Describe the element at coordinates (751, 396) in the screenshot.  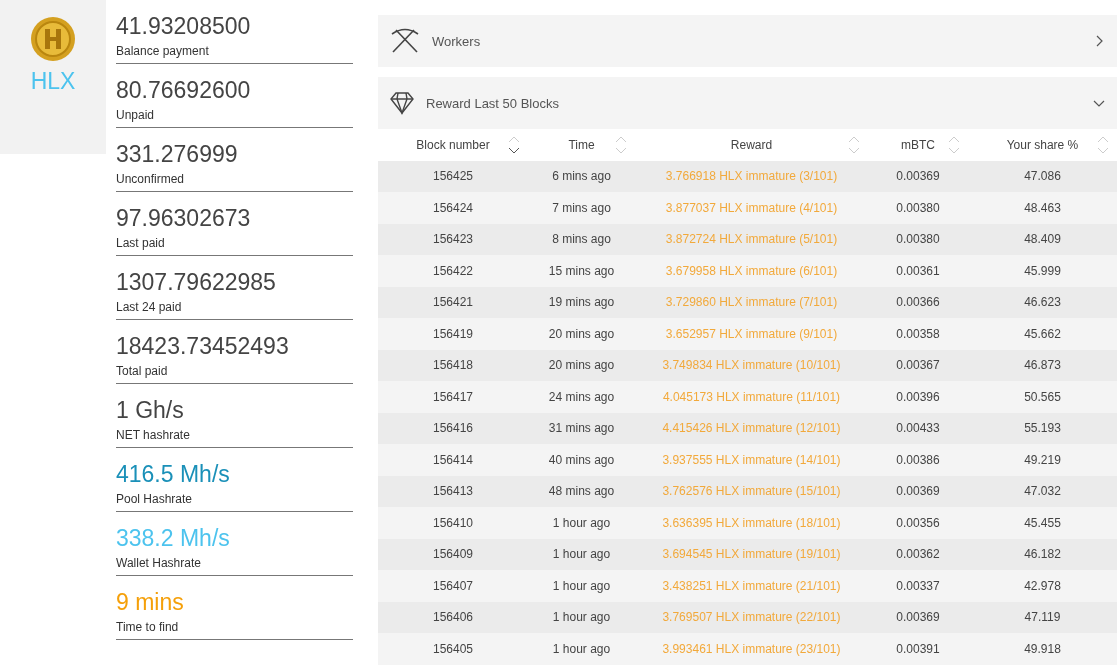
I see `table-cell-text: 4.045173 HLX immature (11/101)` at that location.